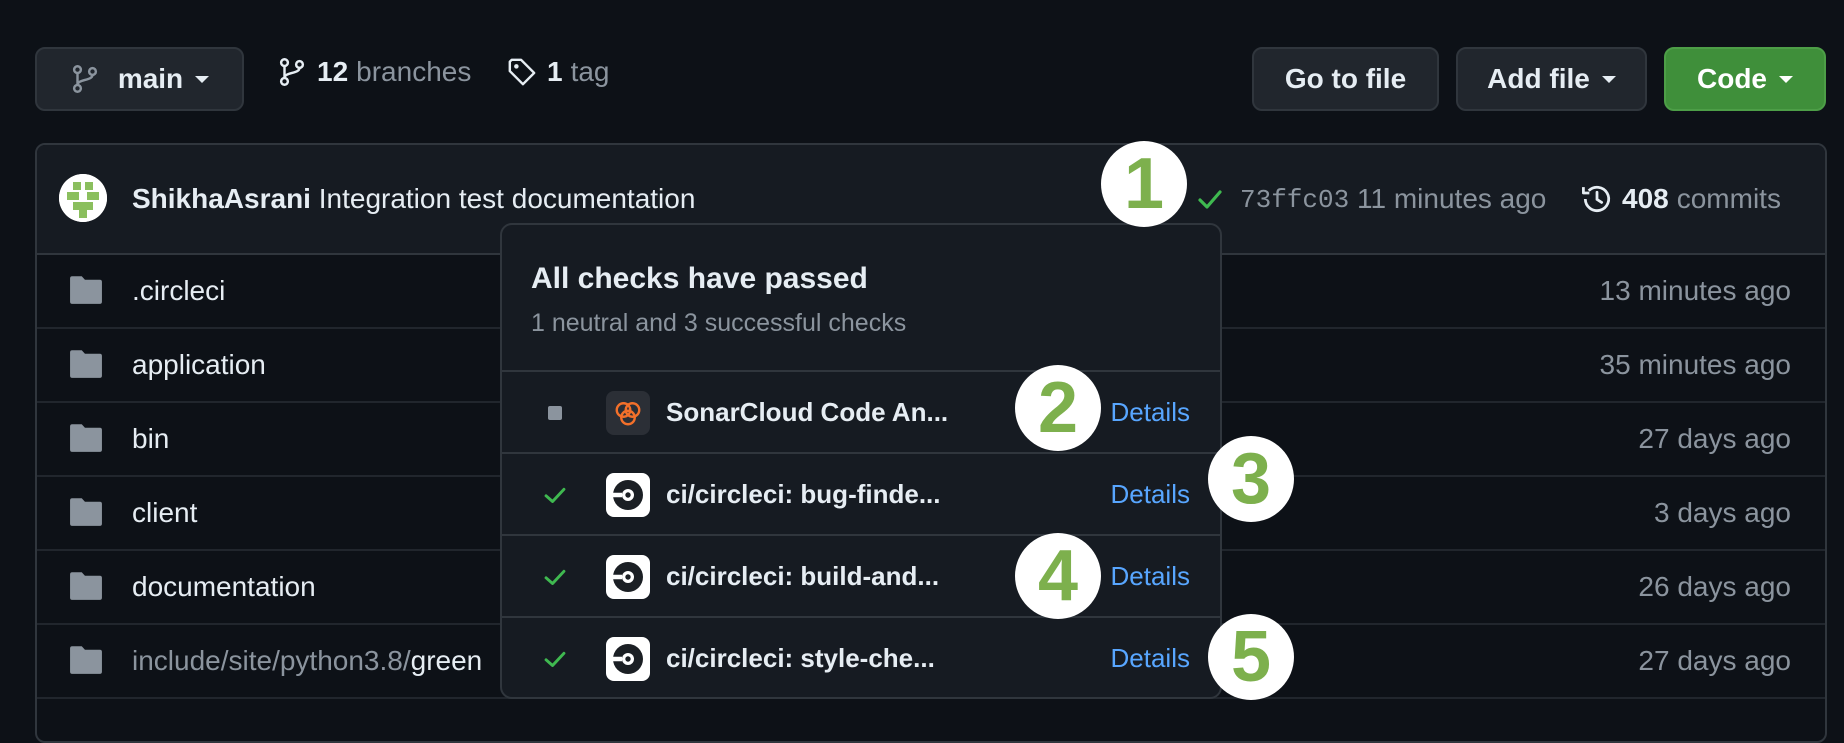  I want to click on commit-author: ShikhaAsrani, so click(221, 198).